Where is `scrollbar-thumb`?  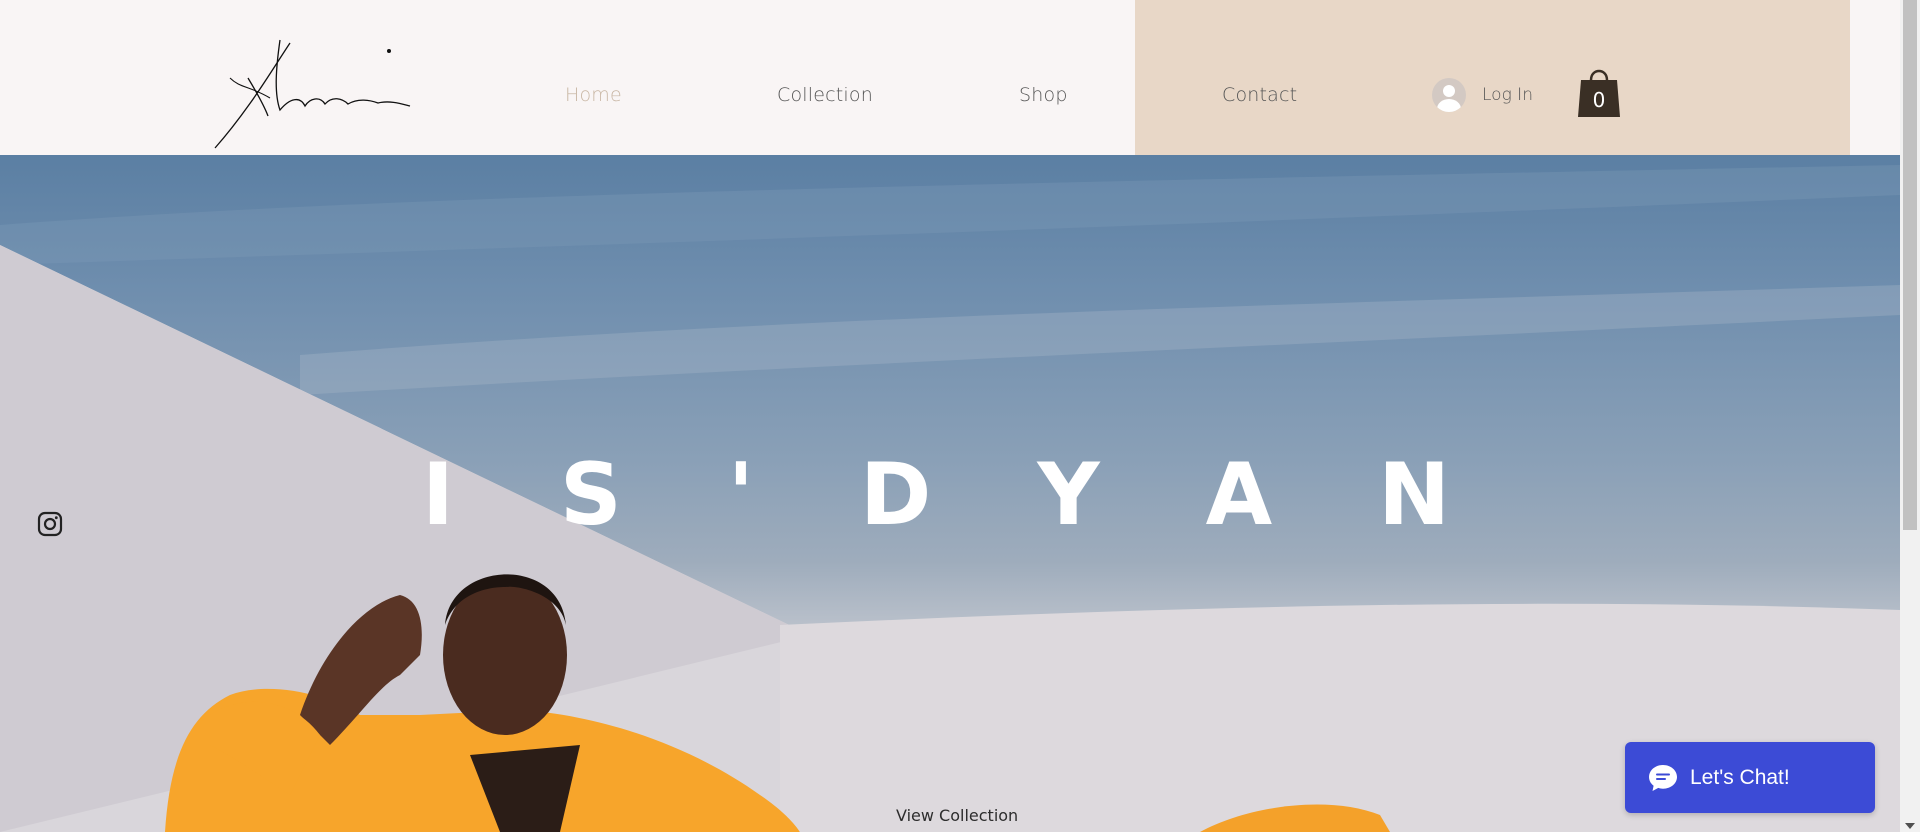 scrollbar-thumb is located at coordinates (1910, 265).